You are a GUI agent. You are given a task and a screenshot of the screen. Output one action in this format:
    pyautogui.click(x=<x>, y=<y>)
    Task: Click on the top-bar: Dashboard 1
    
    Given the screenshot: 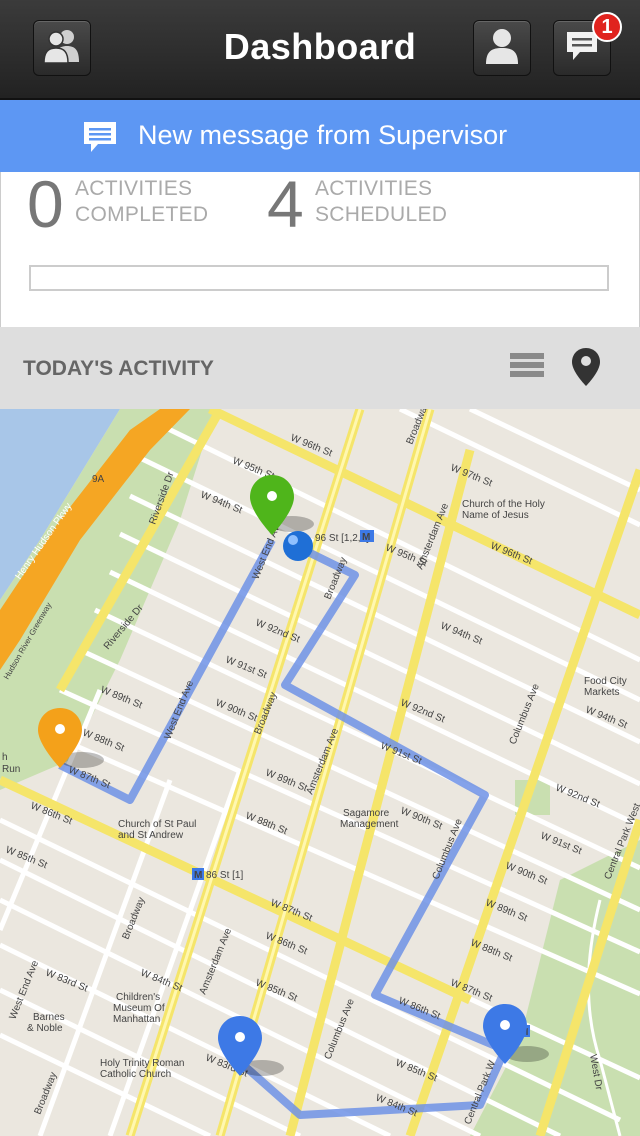 What is the action you would take?
    pyautogui.click(x=320, y=50)
    